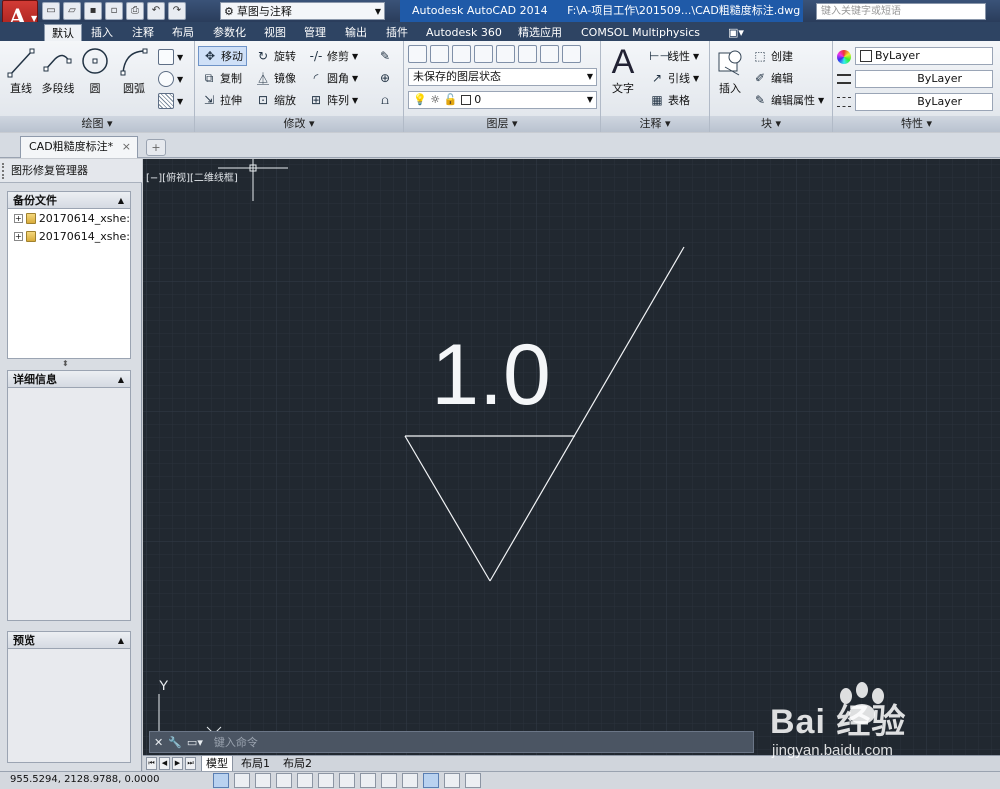 This screenshot has height=789, width=1000. What do you see at coordinates (156, 147) in the screenshot?
I see `new-tab-button: +` at bounding box center [156, 147].